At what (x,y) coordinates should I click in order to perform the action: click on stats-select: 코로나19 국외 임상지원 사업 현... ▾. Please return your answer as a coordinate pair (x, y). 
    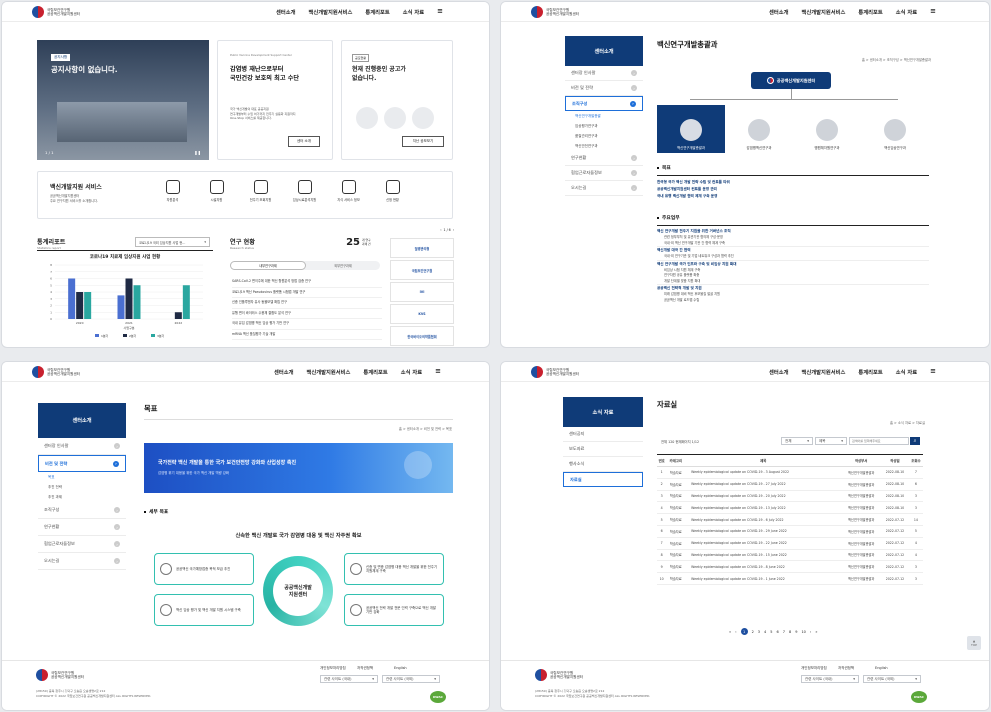
    Looking at the image, I should click on (172, 242).